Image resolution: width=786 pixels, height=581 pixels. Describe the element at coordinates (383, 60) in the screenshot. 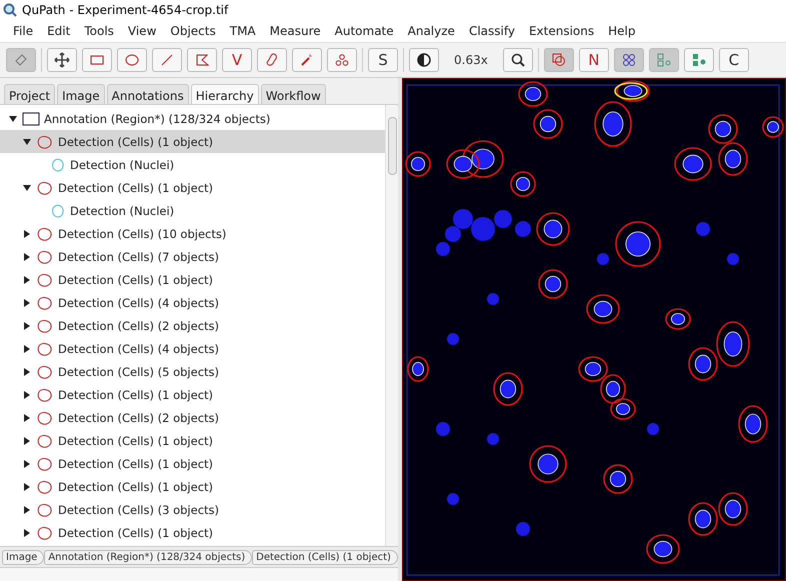

I see `tool-button: S` at that location.